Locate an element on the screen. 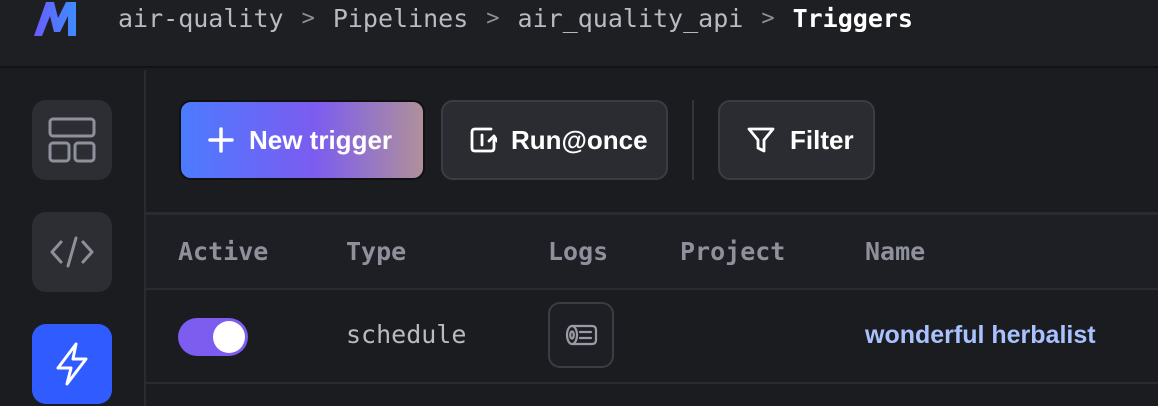  column-header-active: Active is located at coordinates (223, 251).